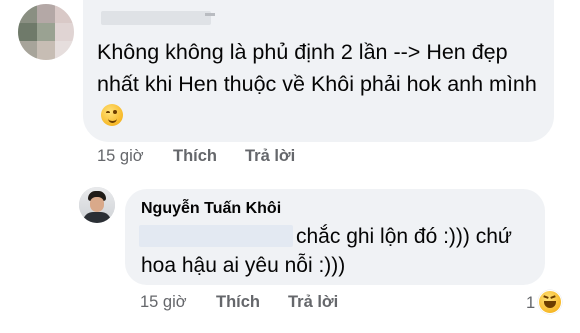 The width and height of the screenshot is (580, 333). I want to click on wink-emoji-icon, so click(112, 115).